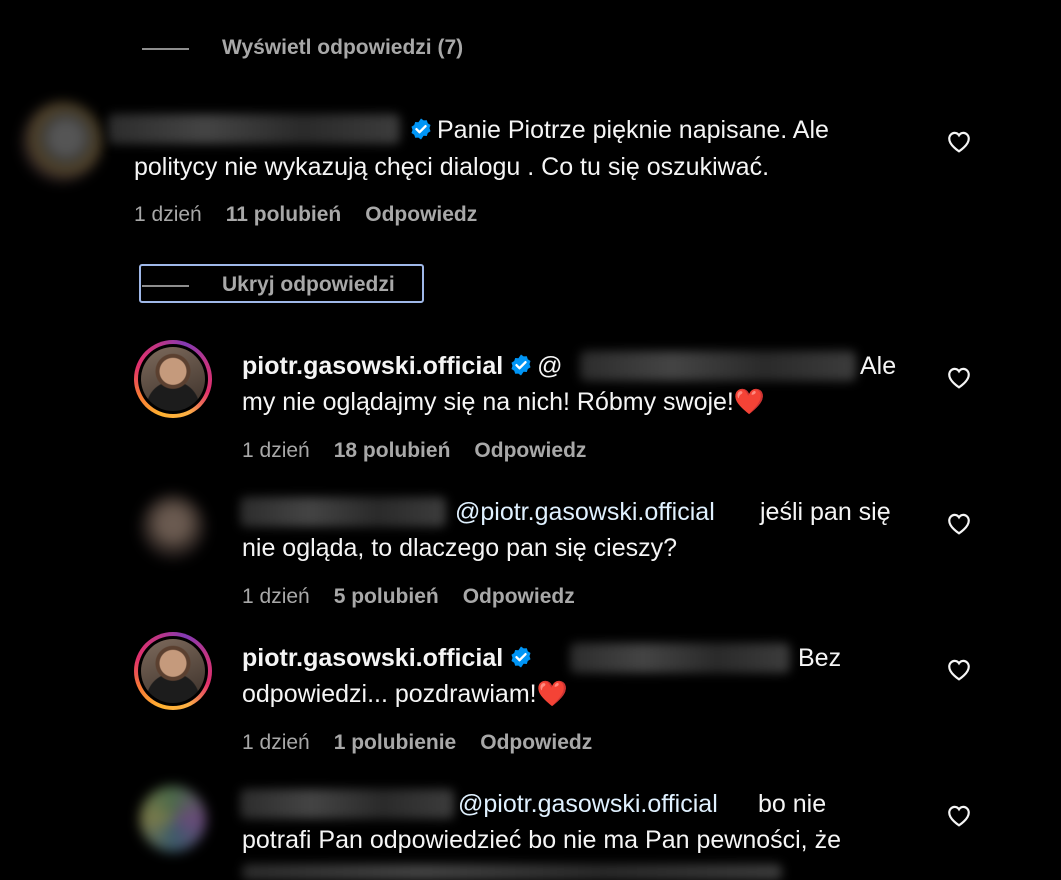 This screenshot has width=1061, height=880. I want to click on reply-text: piotr.gasowski.official @, so click(402, 366).